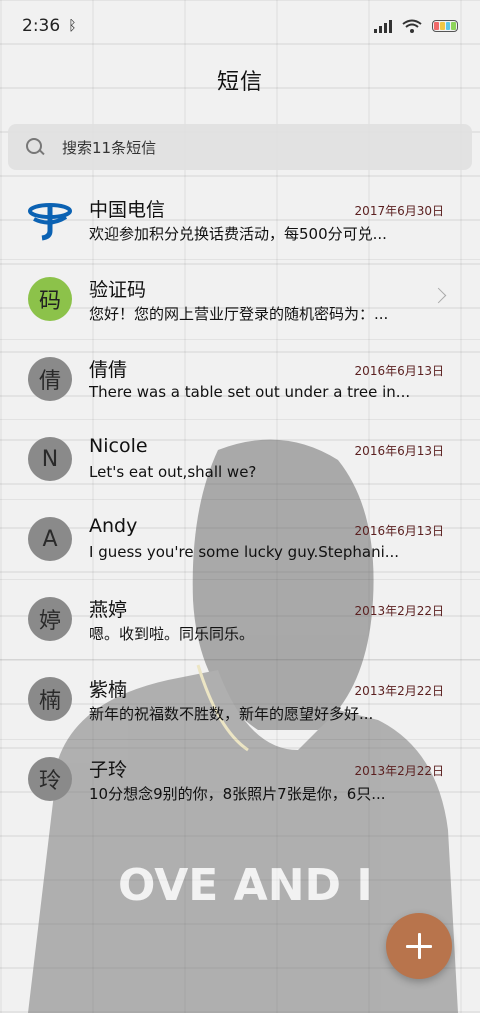  I want to click on signal-icon, so click(383, 26).